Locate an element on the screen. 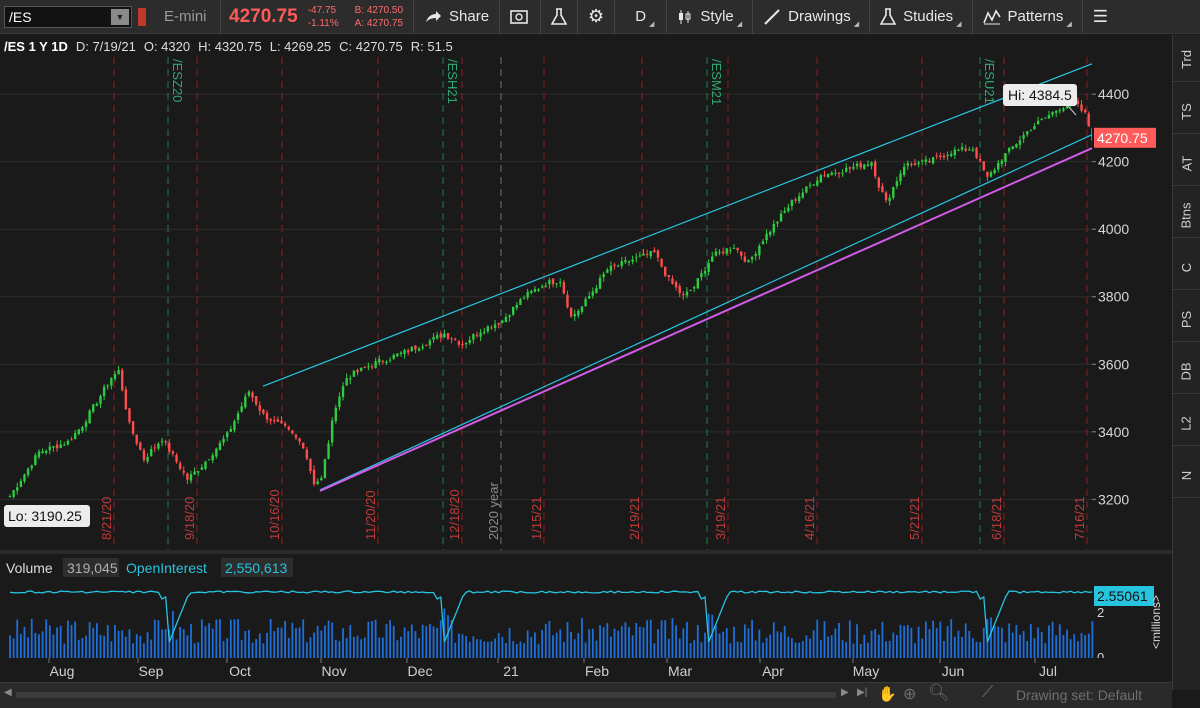 The image size is (1200, 708). drawing-set-label: Drawing set: Default is located at coordinates (1079, 695).